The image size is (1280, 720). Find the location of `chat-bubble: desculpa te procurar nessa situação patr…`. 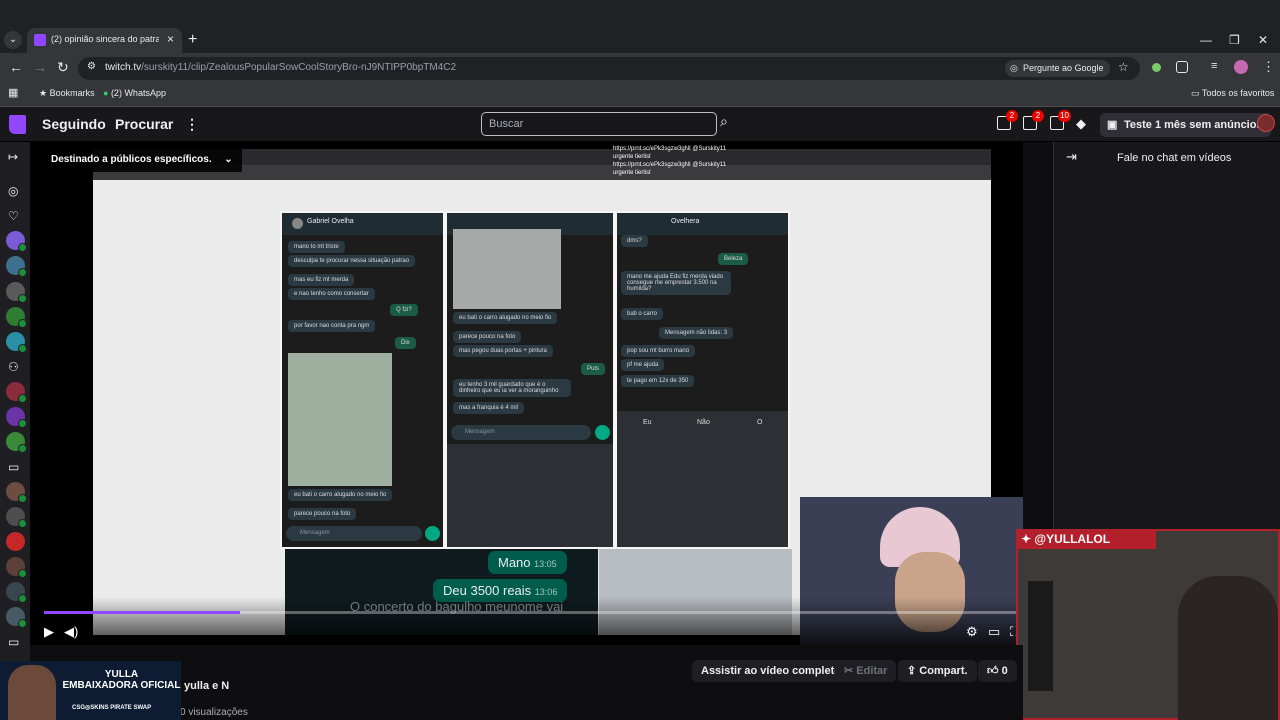

chat-bubble: desculpa te procurar nessa situação patr… is located at coordinates (352, 261).